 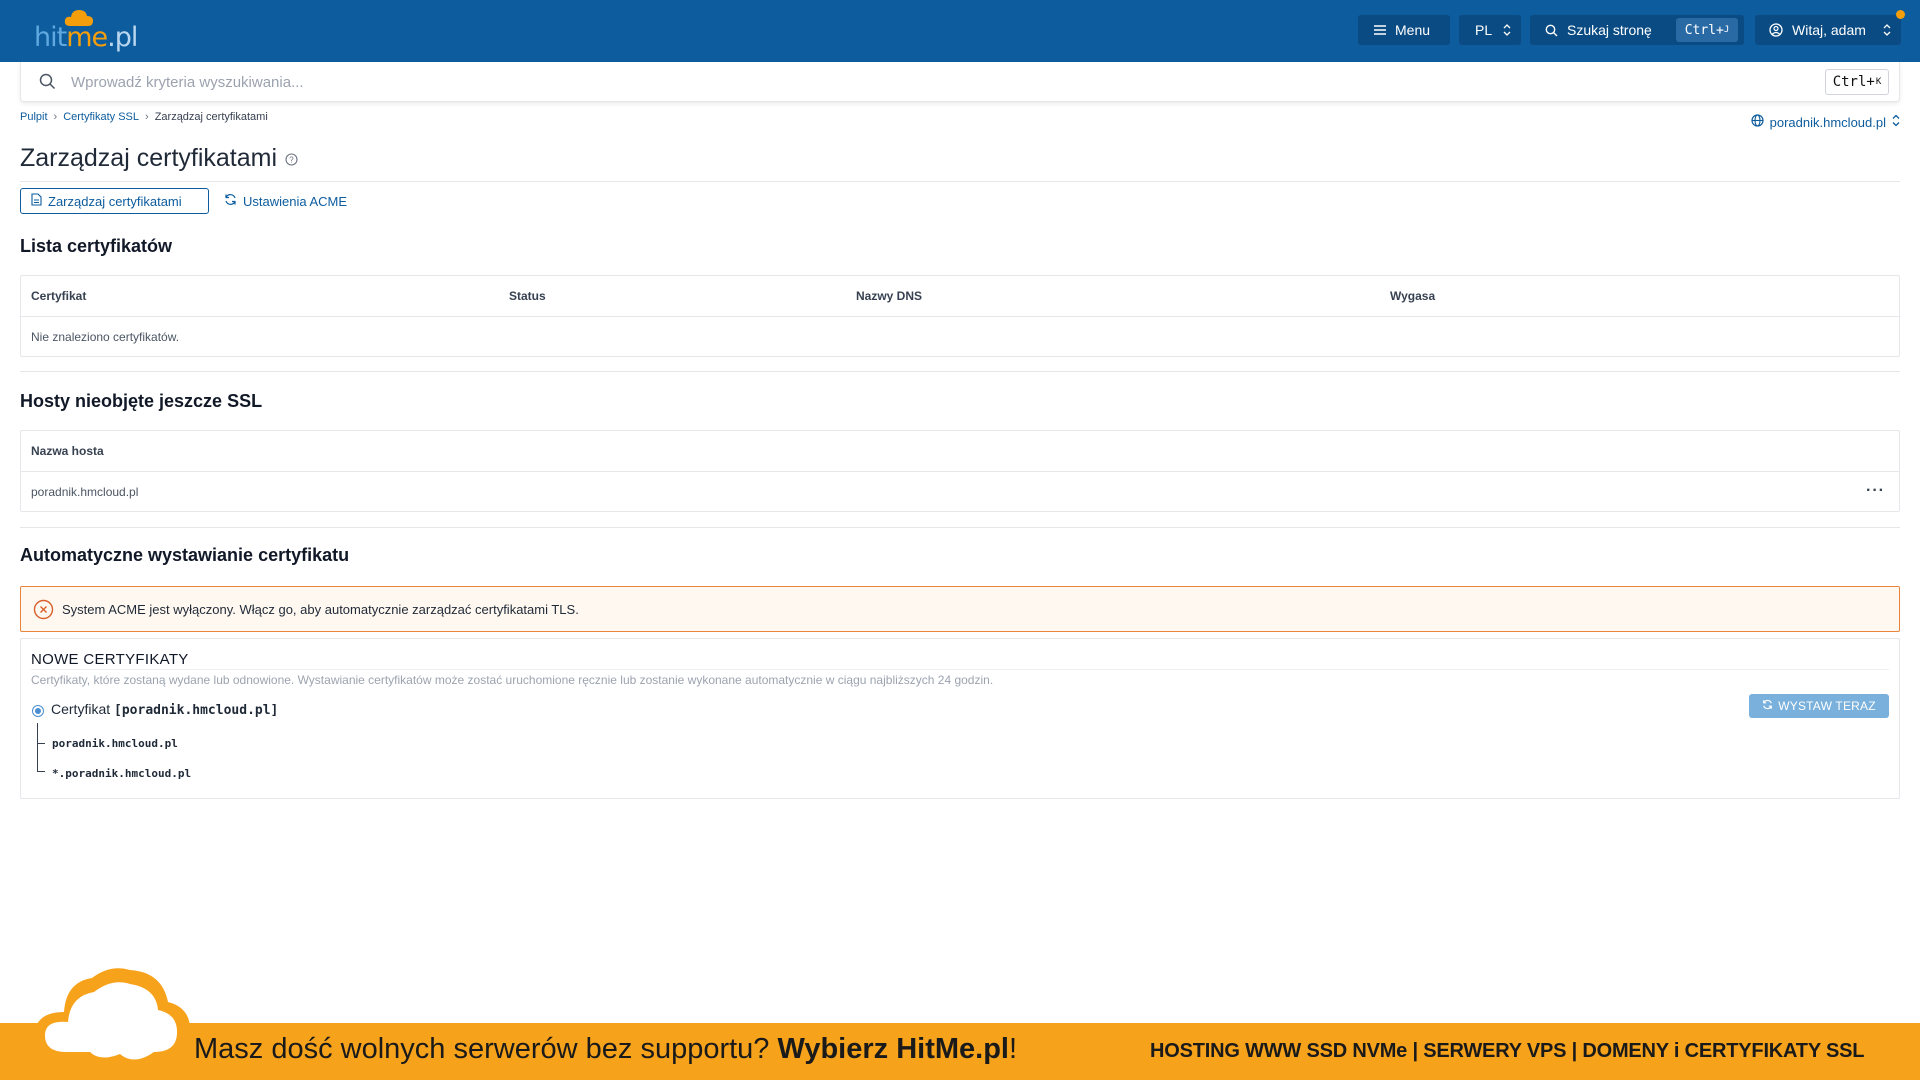 What do you see at coordinates (1707, 30) in the screenshot?
I see `shortcut-ctrl-j: Ctrl+ J` at bounding box center [1707, 30].